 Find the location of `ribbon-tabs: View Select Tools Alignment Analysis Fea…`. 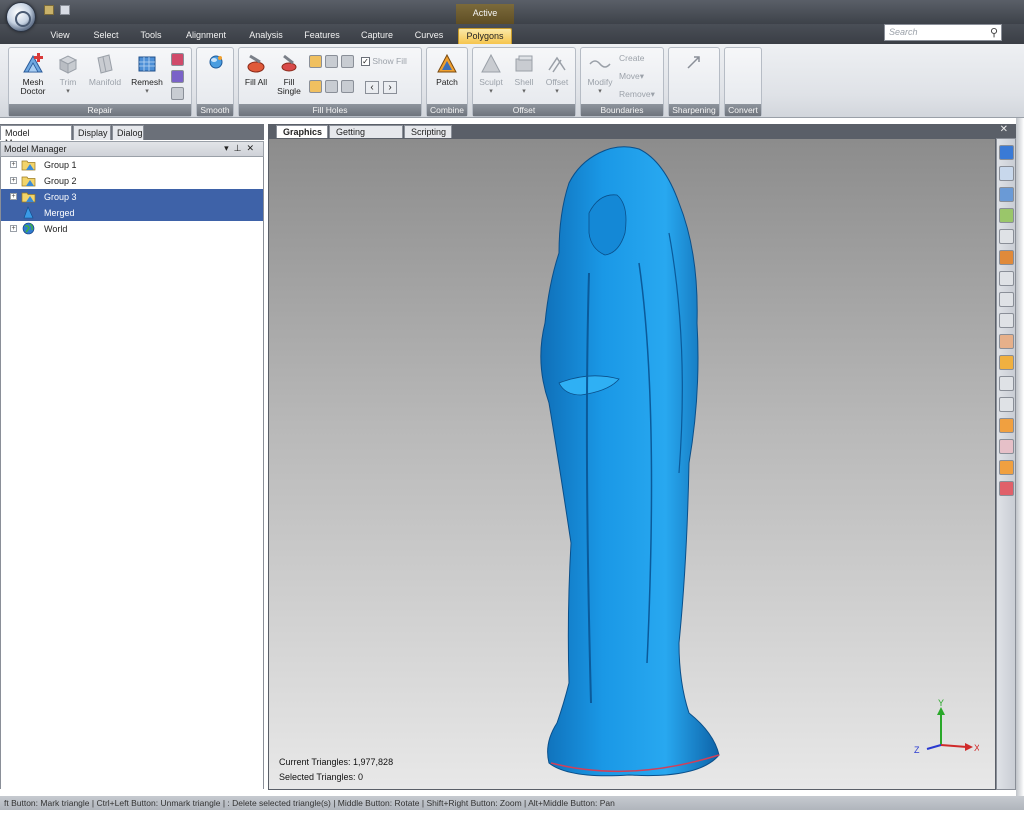

ribbon-tabs: View Select Tools Alignment Analysis Fea… is located at coordinates (512, 34).